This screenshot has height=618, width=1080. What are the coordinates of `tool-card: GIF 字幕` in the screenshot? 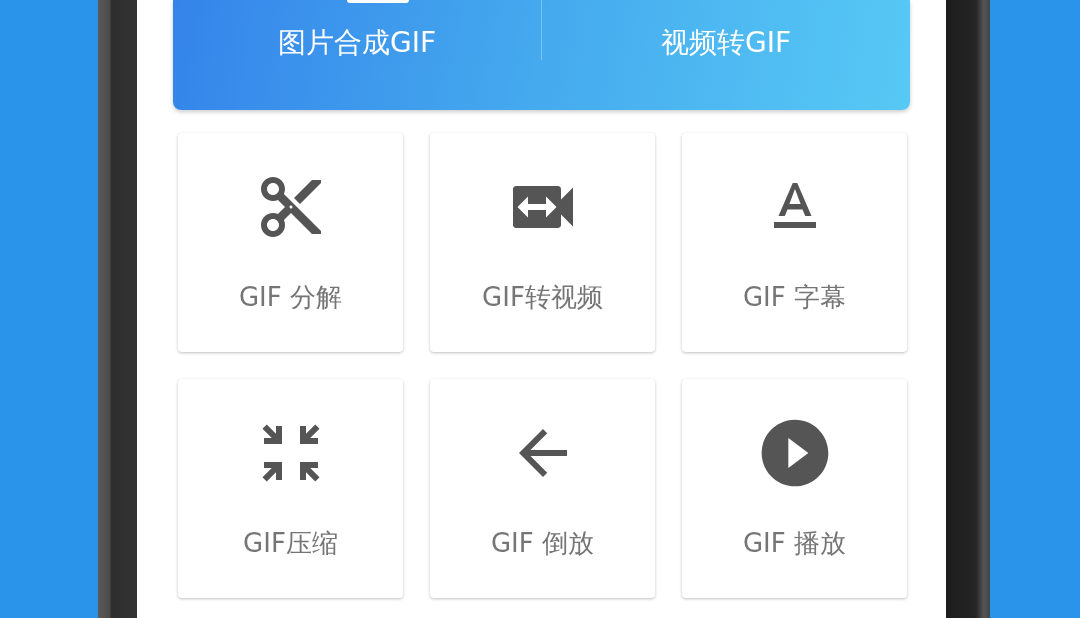 It's located at (794, 242).